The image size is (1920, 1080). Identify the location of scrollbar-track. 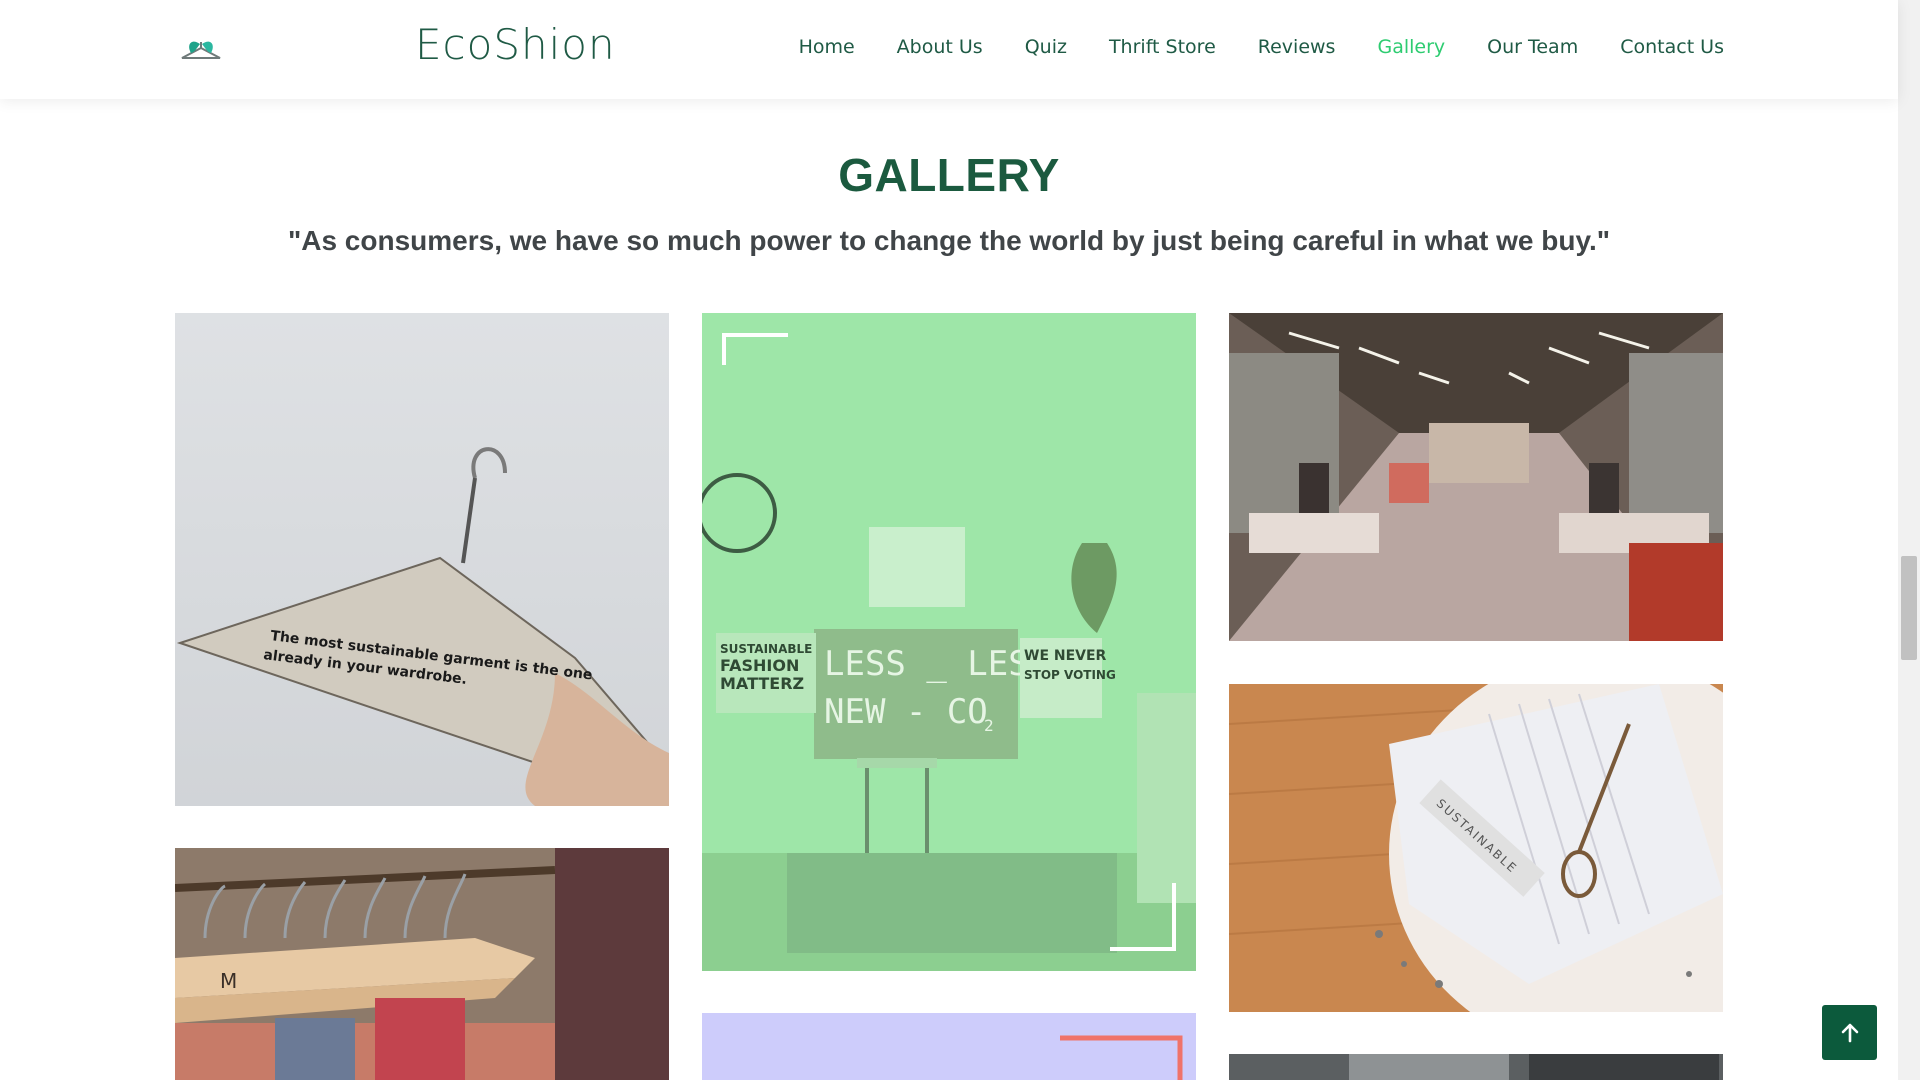
(1909, 540).